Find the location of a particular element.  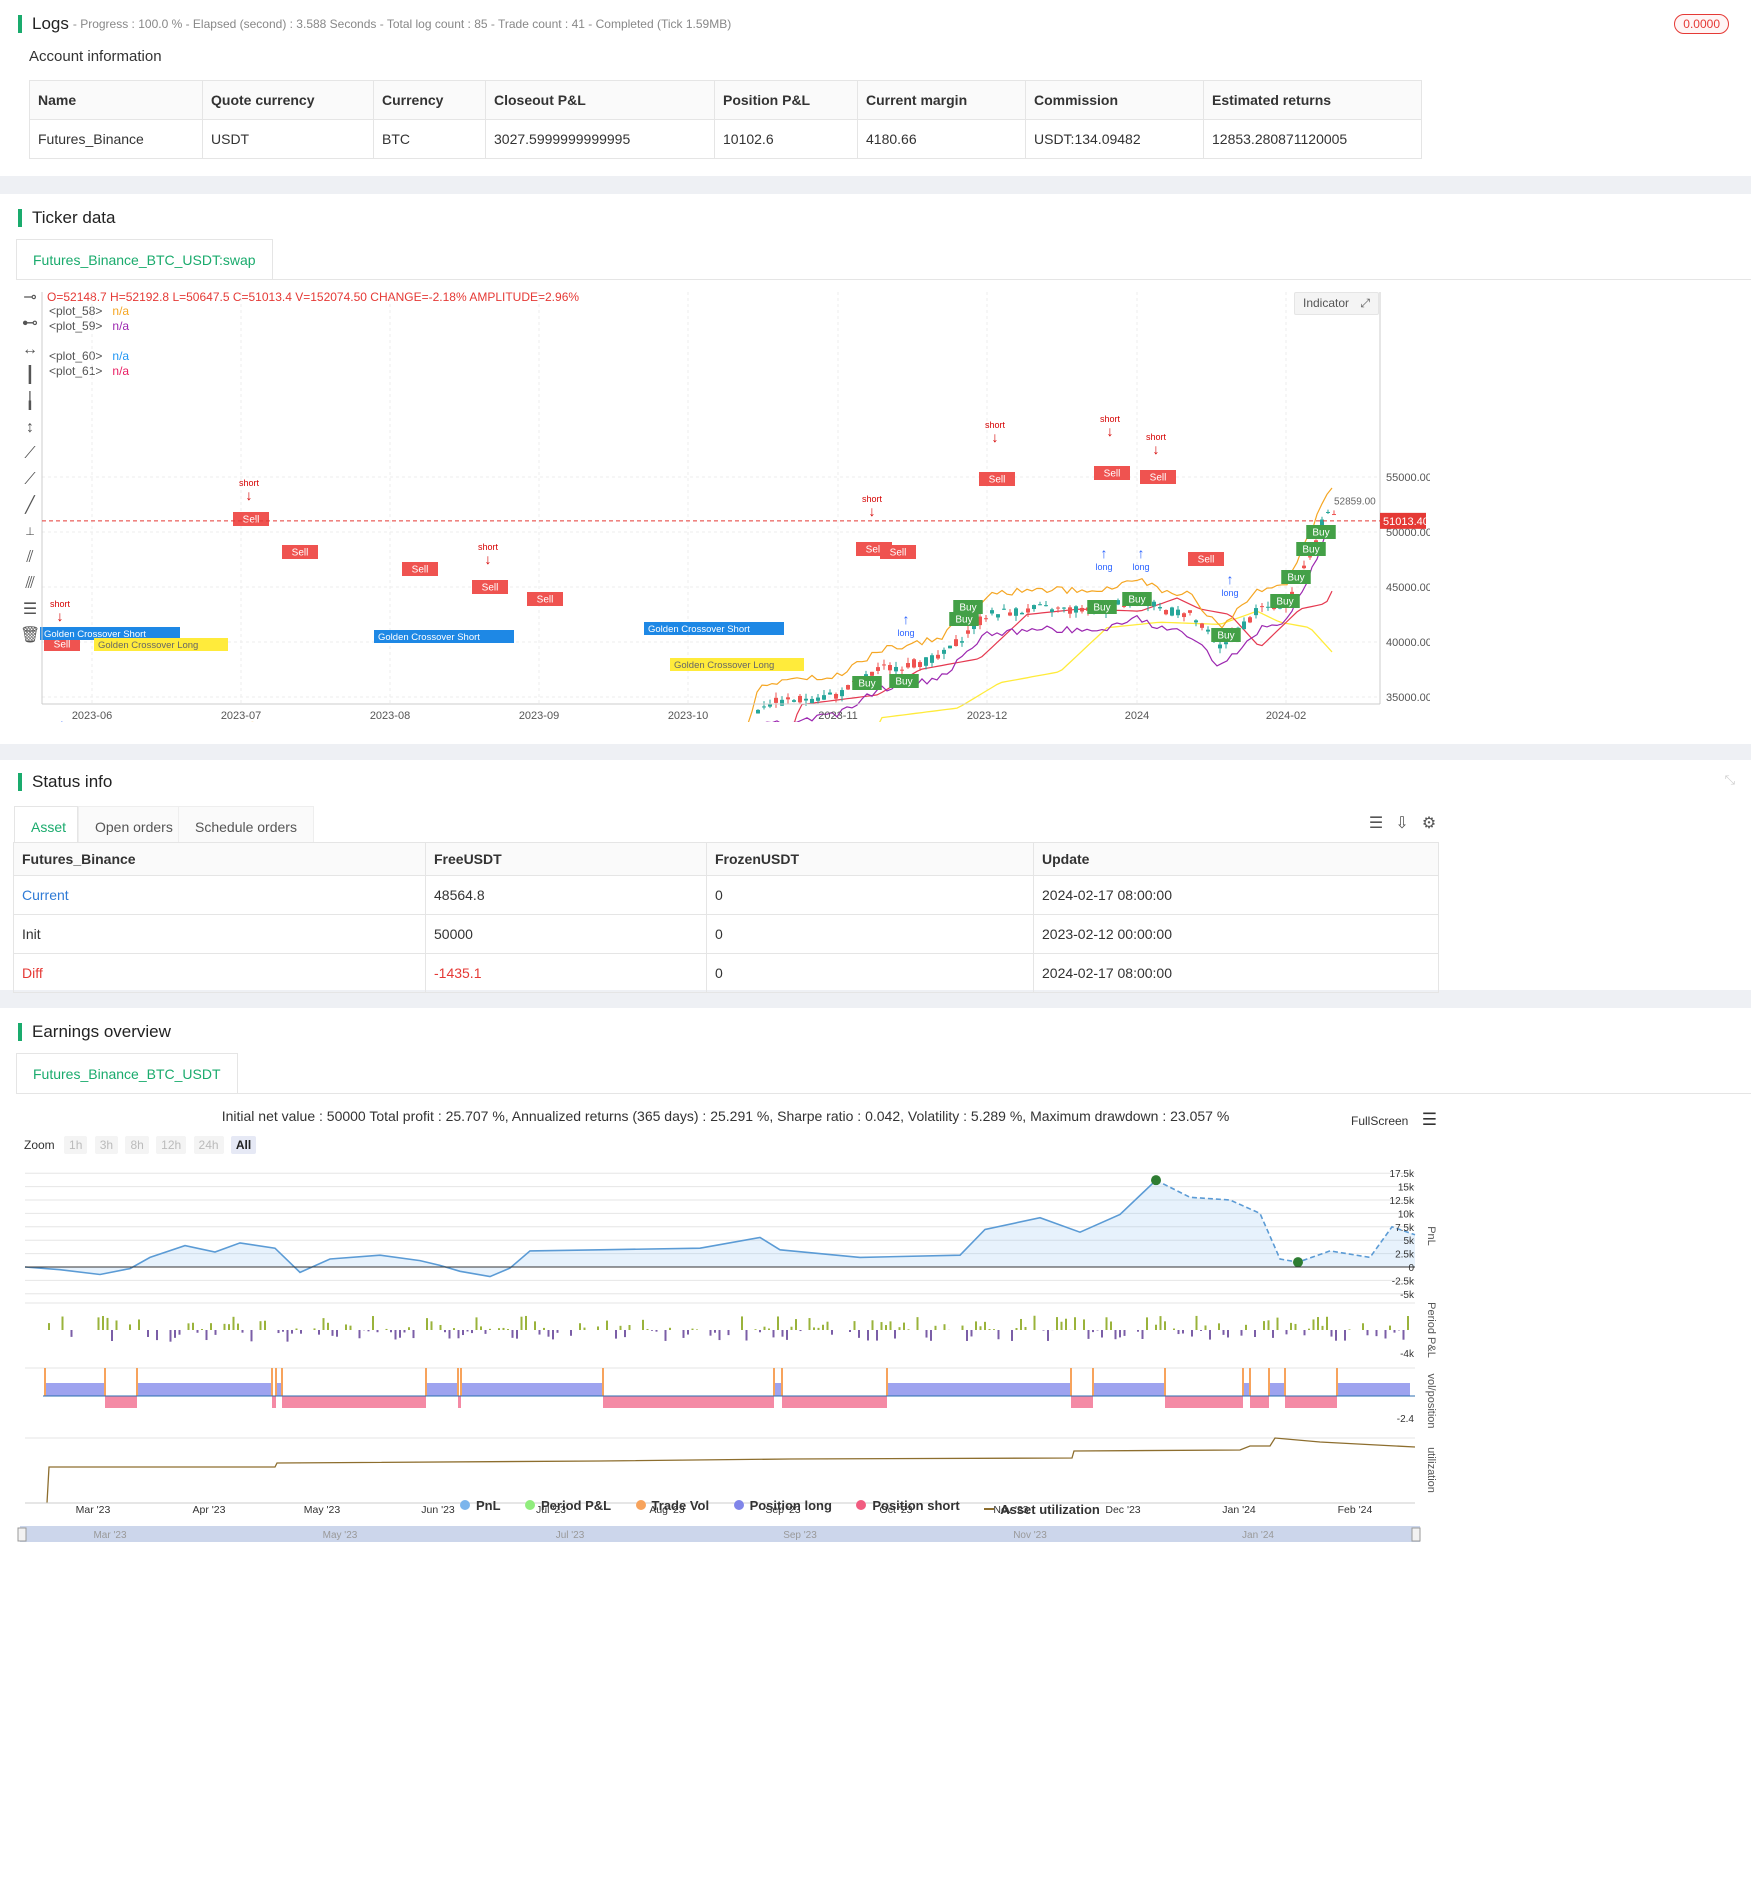

zoom-1h-button: 1h is located at coordinates (76, 1145).